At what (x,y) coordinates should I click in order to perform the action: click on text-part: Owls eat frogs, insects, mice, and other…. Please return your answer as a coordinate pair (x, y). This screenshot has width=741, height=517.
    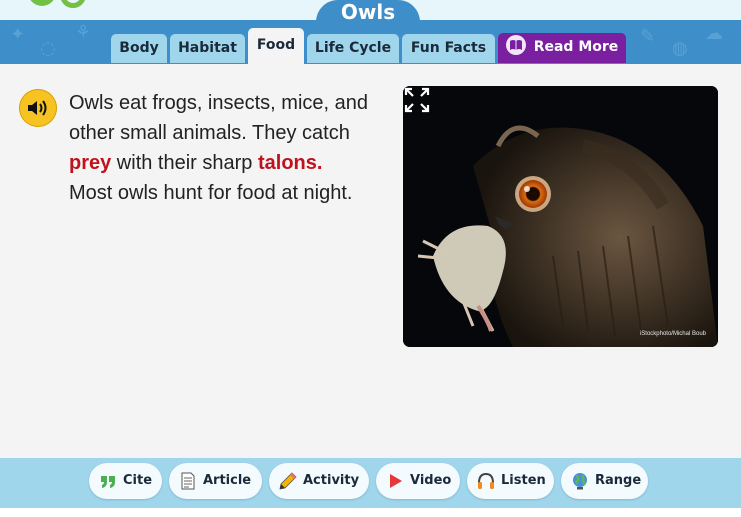
    Looking at the image, I should click on (219, 118).